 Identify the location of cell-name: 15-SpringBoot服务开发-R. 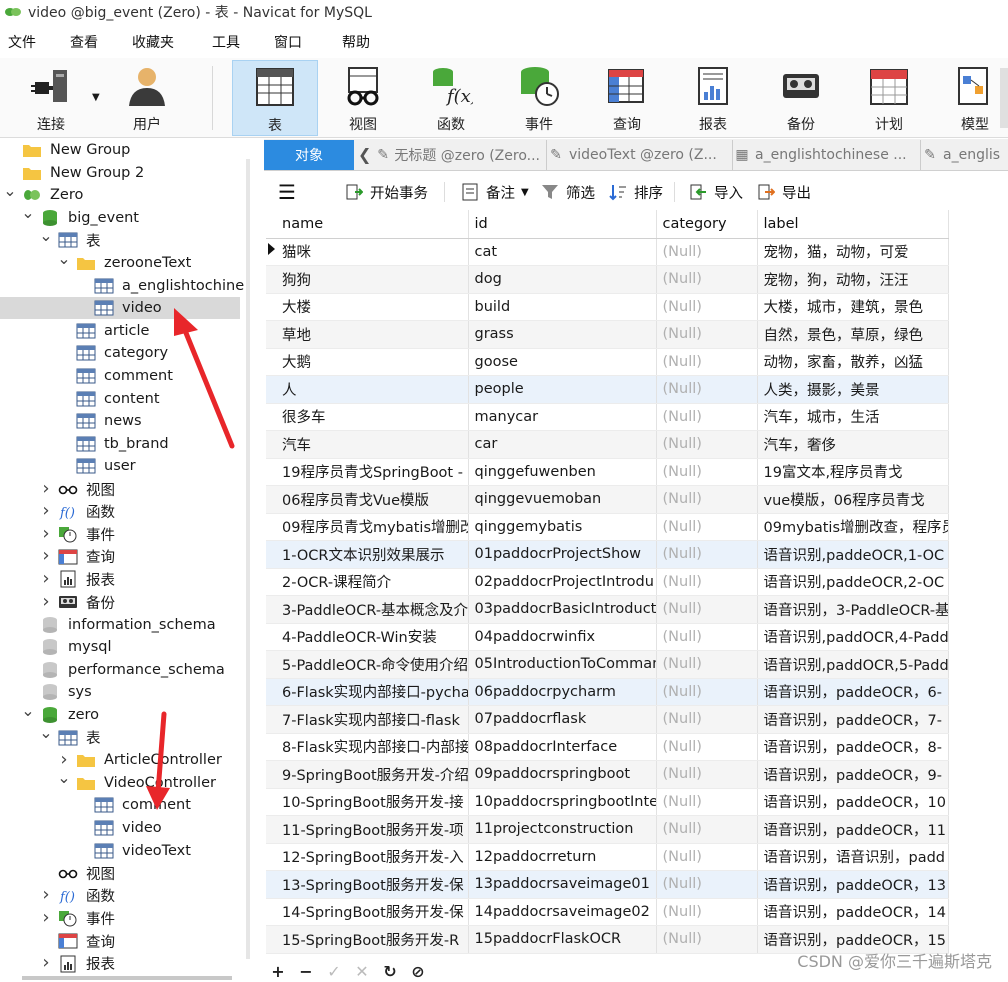
(367, 939).